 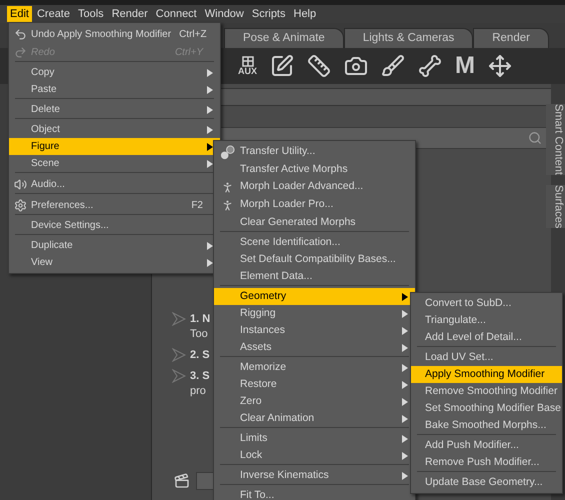 I want to click on menu-bar-item: Tools, so click(x=91, y=14).